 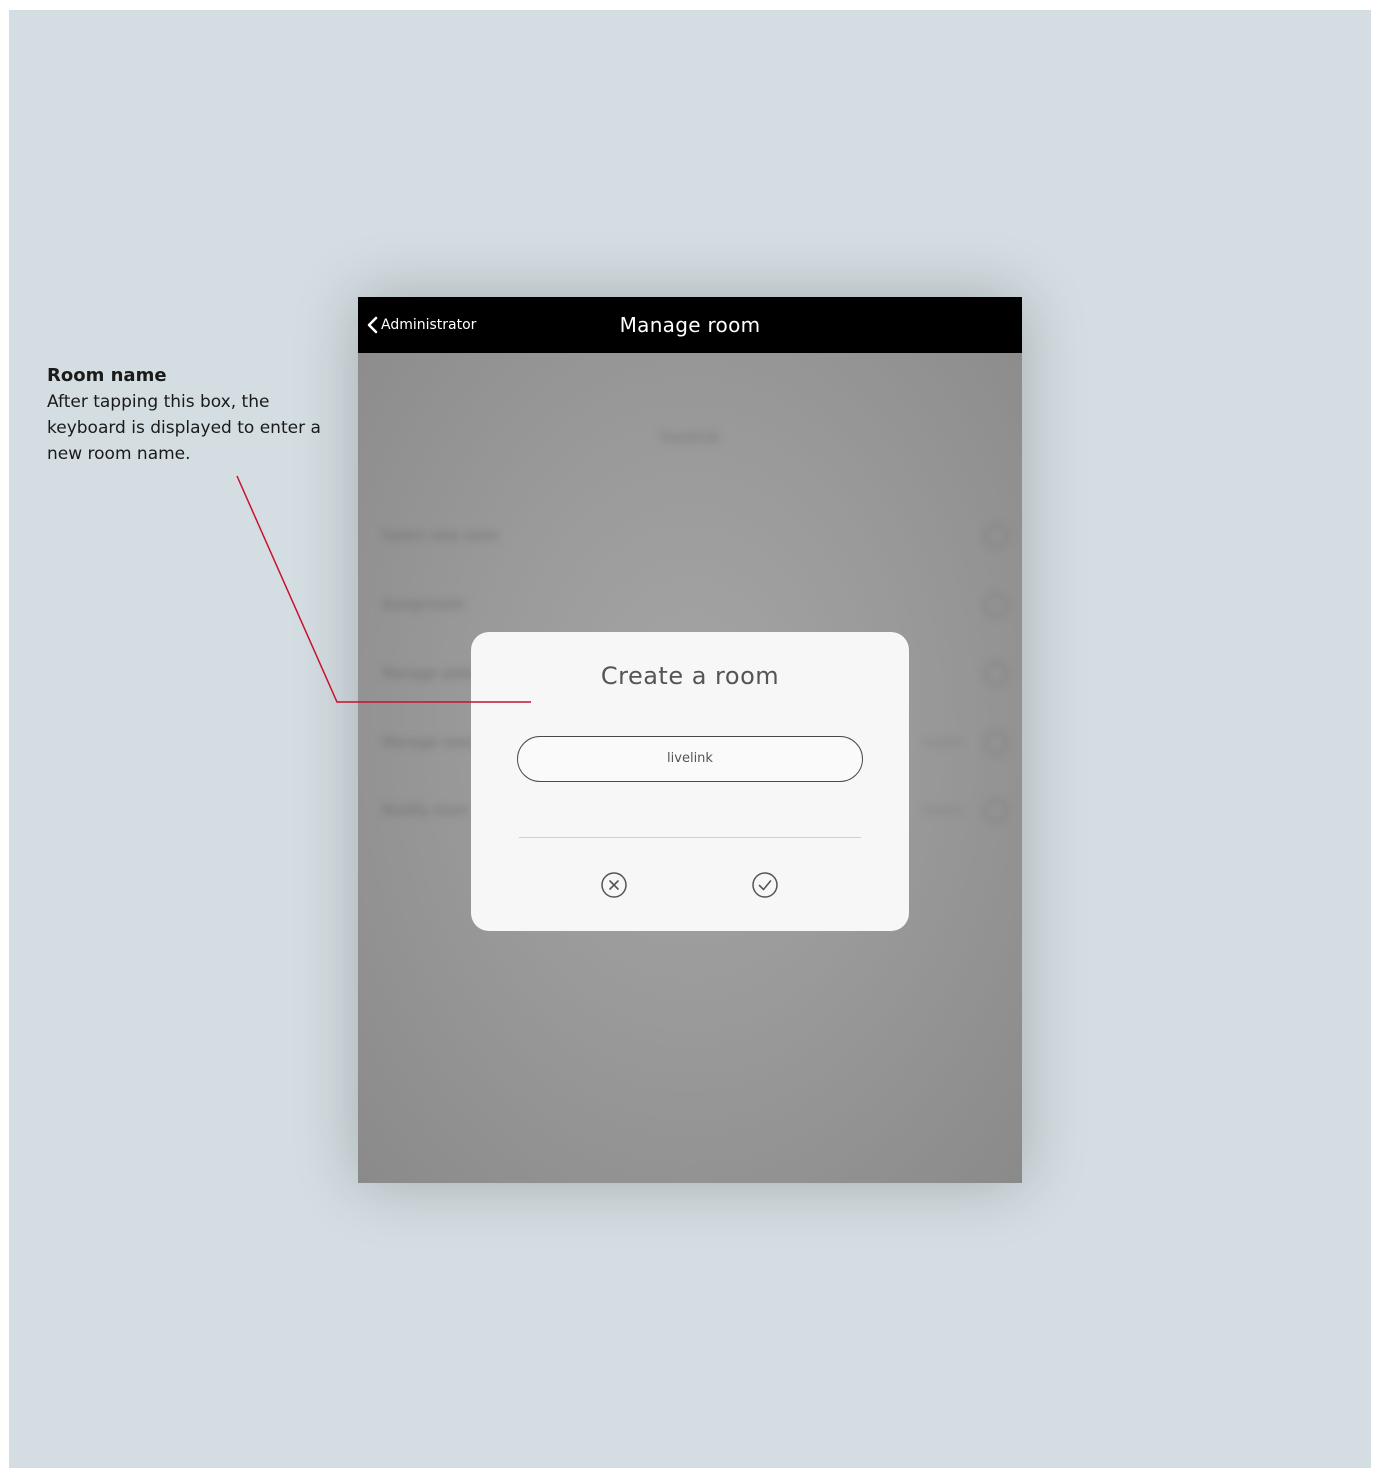 I want to click on create-room-dialog: Create a room livelink, so click(x=690, y=781).